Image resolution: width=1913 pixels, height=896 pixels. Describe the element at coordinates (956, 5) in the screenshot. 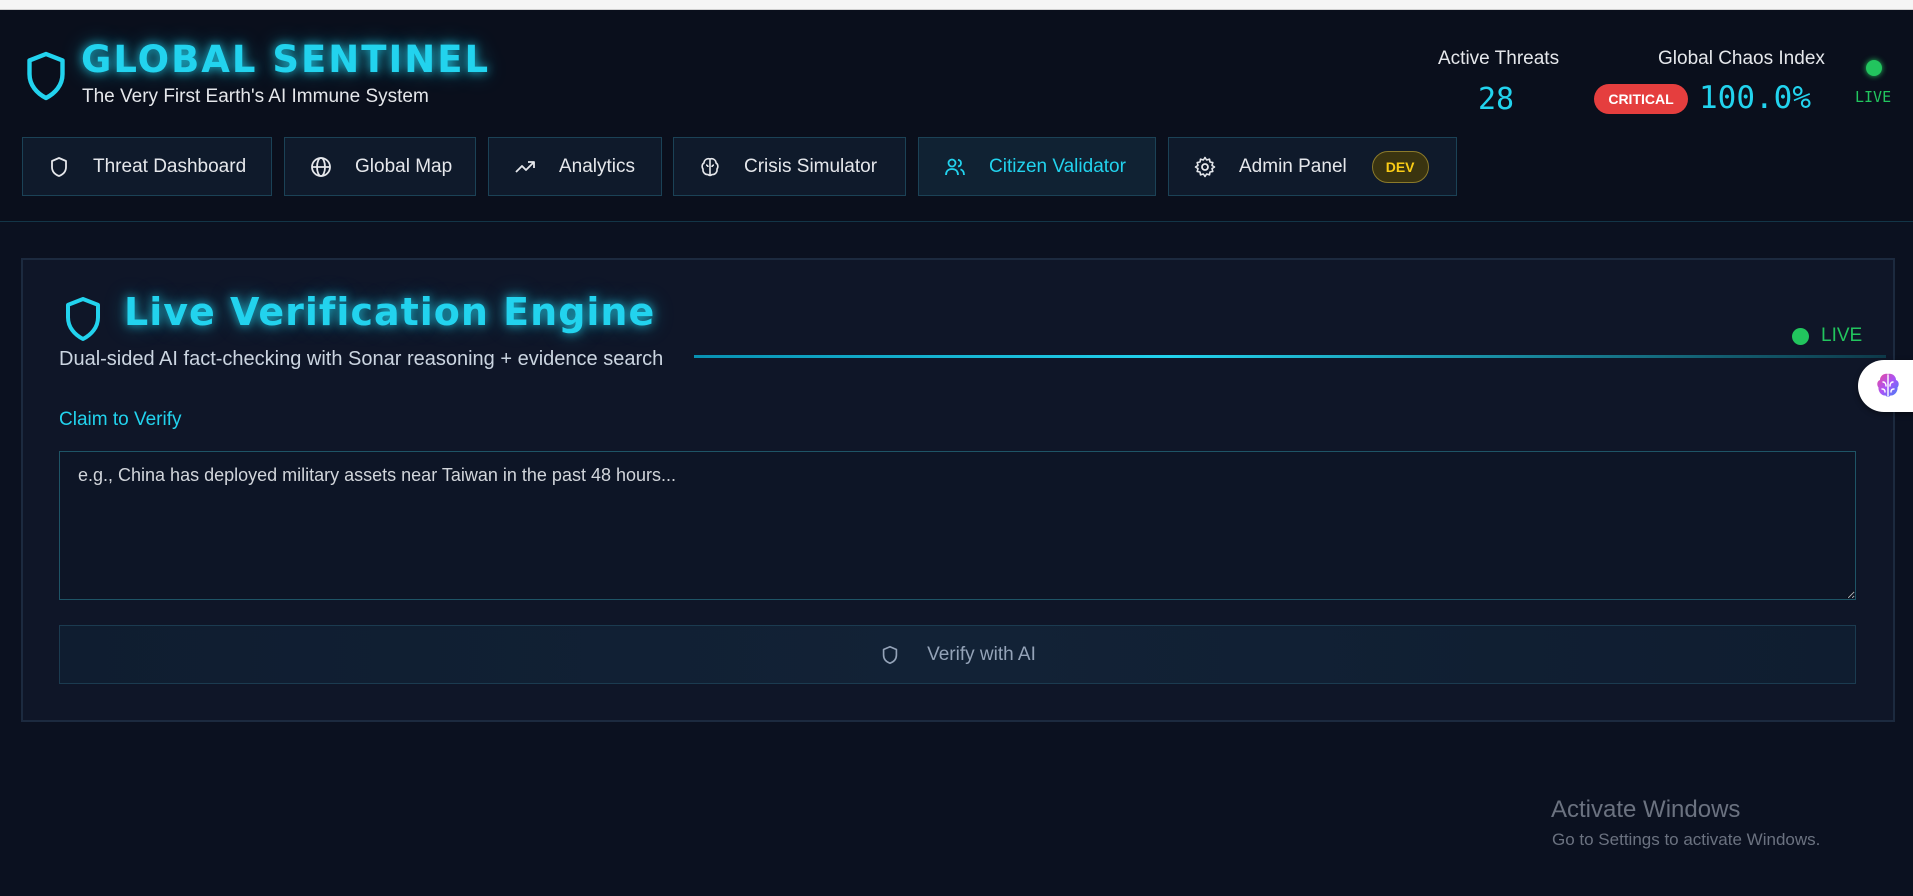

I see `browser-top-edge` at that location.